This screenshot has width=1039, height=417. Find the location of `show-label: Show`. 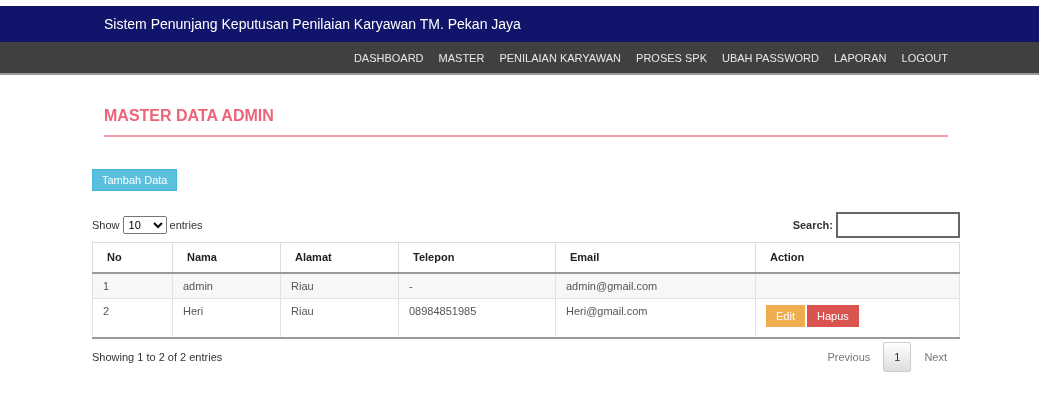

show-label: Show is located at coordinates (106, 225).